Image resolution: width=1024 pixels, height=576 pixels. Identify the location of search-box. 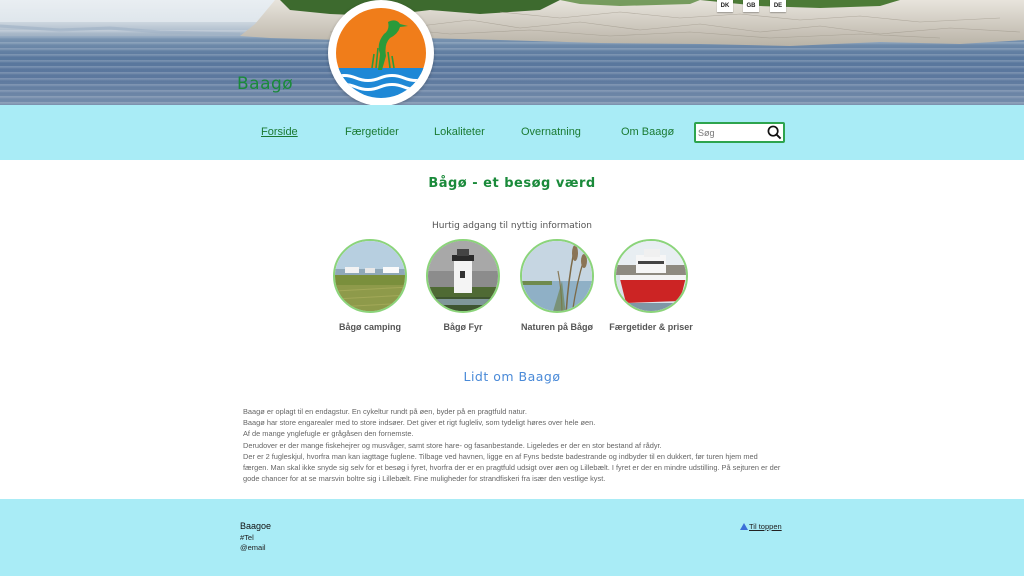
(739, 132).